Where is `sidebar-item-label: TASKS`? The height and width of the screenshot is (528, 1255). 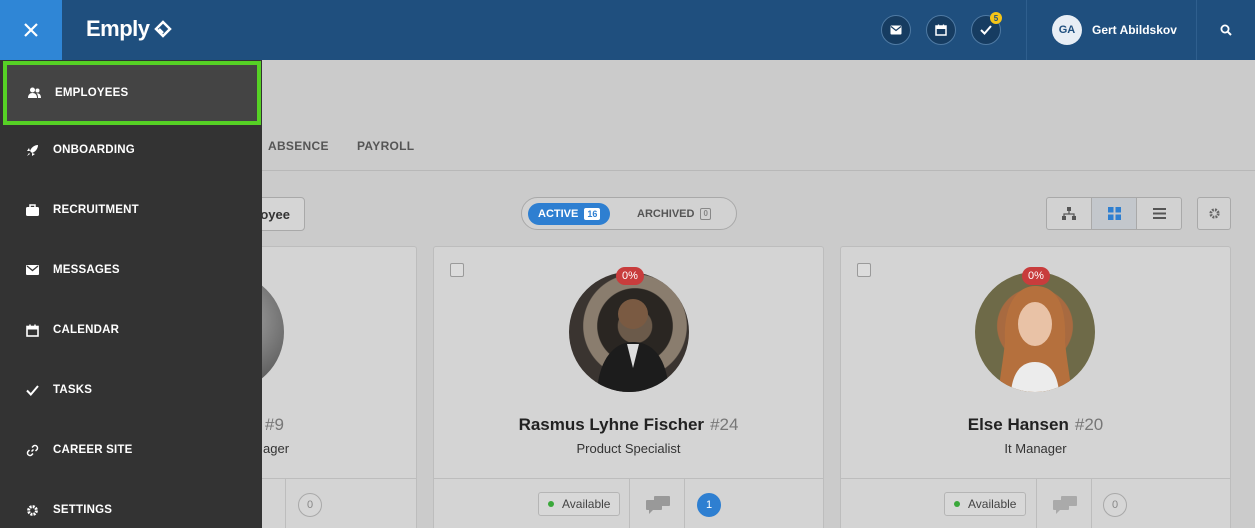 sidebar-item-label: TASKS is located at coordinates (73, 390).